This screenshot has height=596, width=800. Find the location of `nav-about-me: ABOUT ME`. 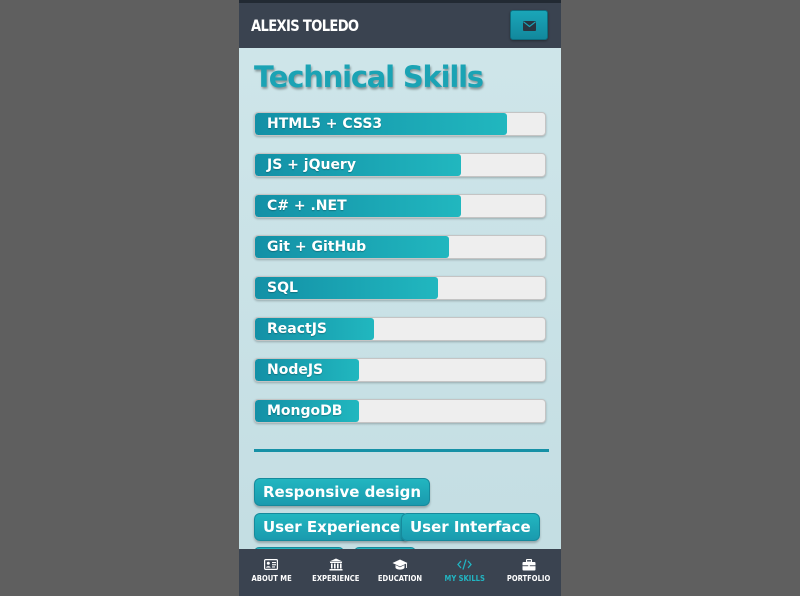

nav-about-me: ABOUT ME is located at coordinates (271, 572).